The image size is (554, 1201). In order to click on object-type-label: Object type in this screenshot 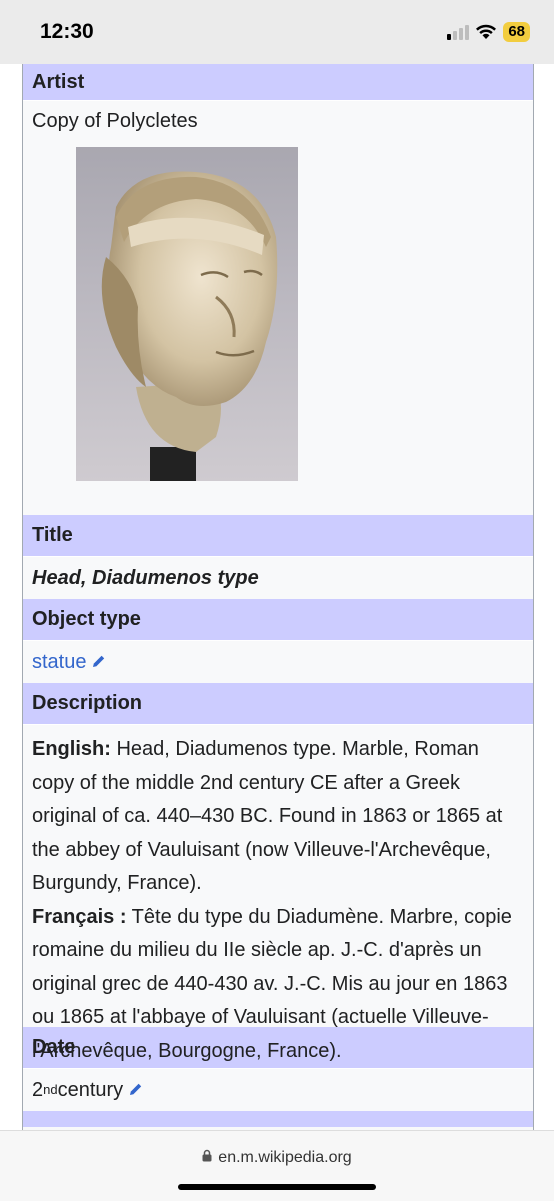, I will do `click(278, 620)`.